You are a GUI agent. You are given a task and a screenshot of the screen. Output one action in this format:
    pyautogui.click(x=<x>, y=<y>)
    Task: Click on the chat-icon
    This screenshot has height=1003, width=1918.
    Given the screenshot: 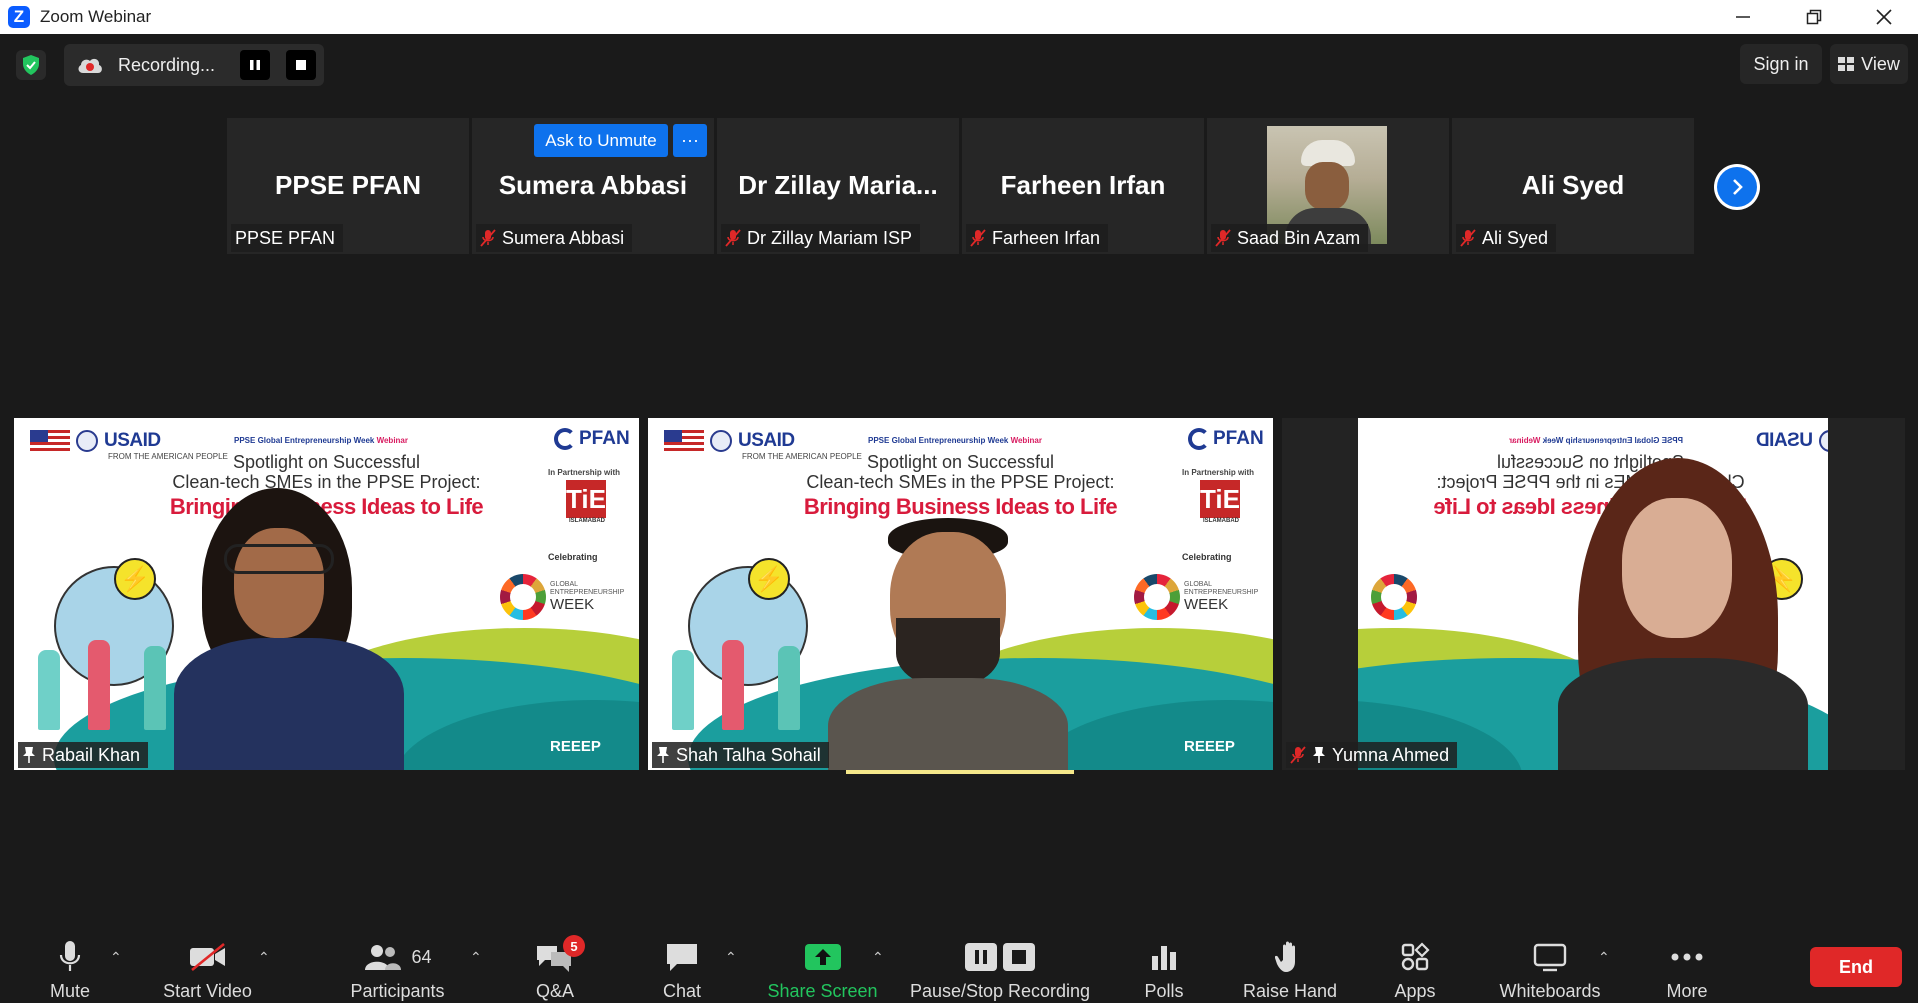 What is the action you would take?
    pyautogui.click(x=682, y=957)
    